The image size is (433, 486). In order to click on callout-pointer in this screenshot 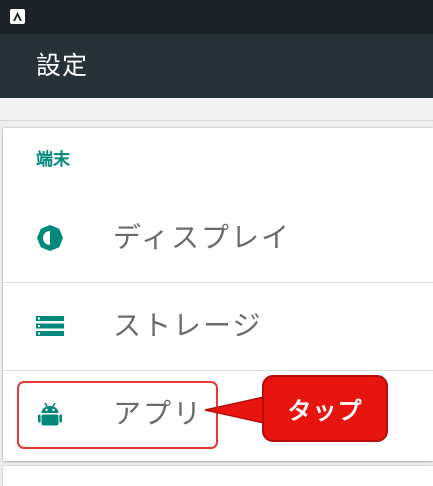, I will do `click(235, 410)`.